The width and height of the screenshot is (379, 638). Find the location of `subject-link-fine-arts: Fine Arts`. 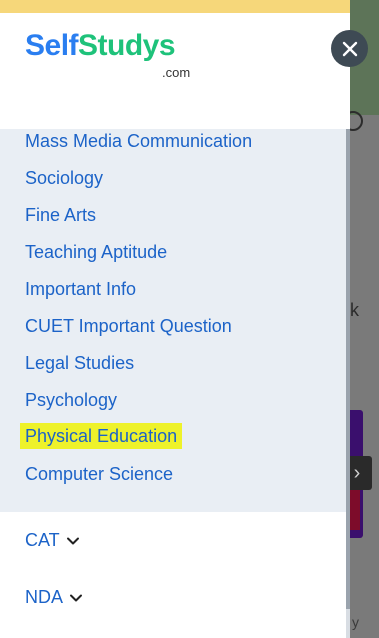

subject-link-fine-arts: Fine Arts is located at coordinates (60, 215).